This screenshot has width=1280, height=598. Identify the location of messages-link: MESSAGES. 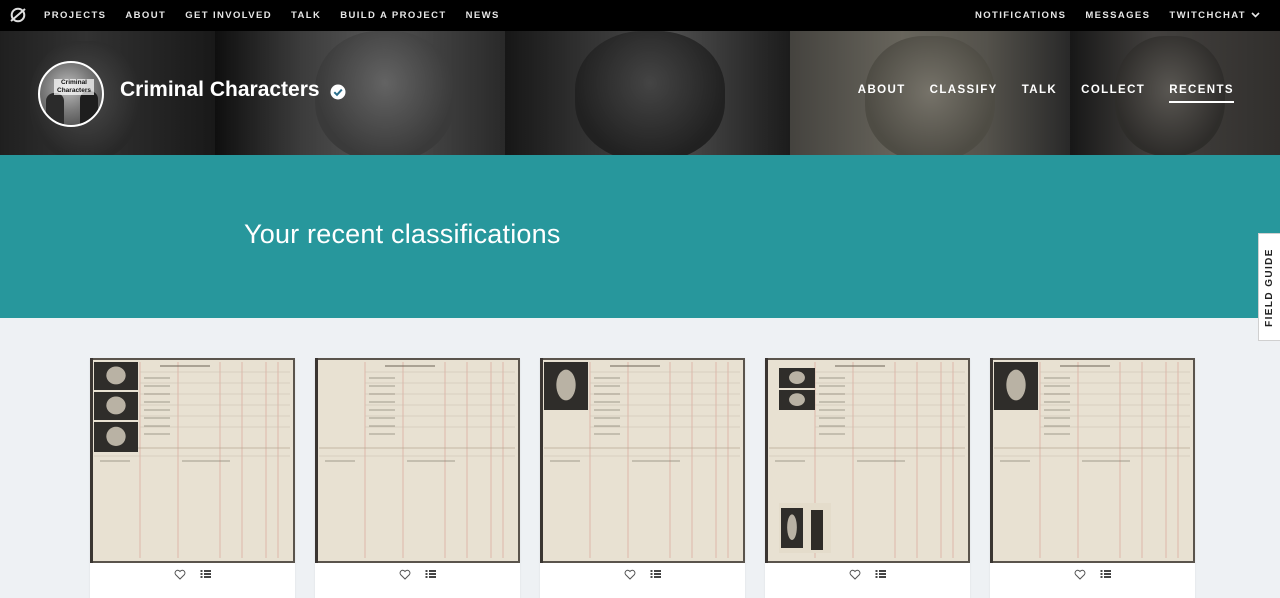
(1117, 15).